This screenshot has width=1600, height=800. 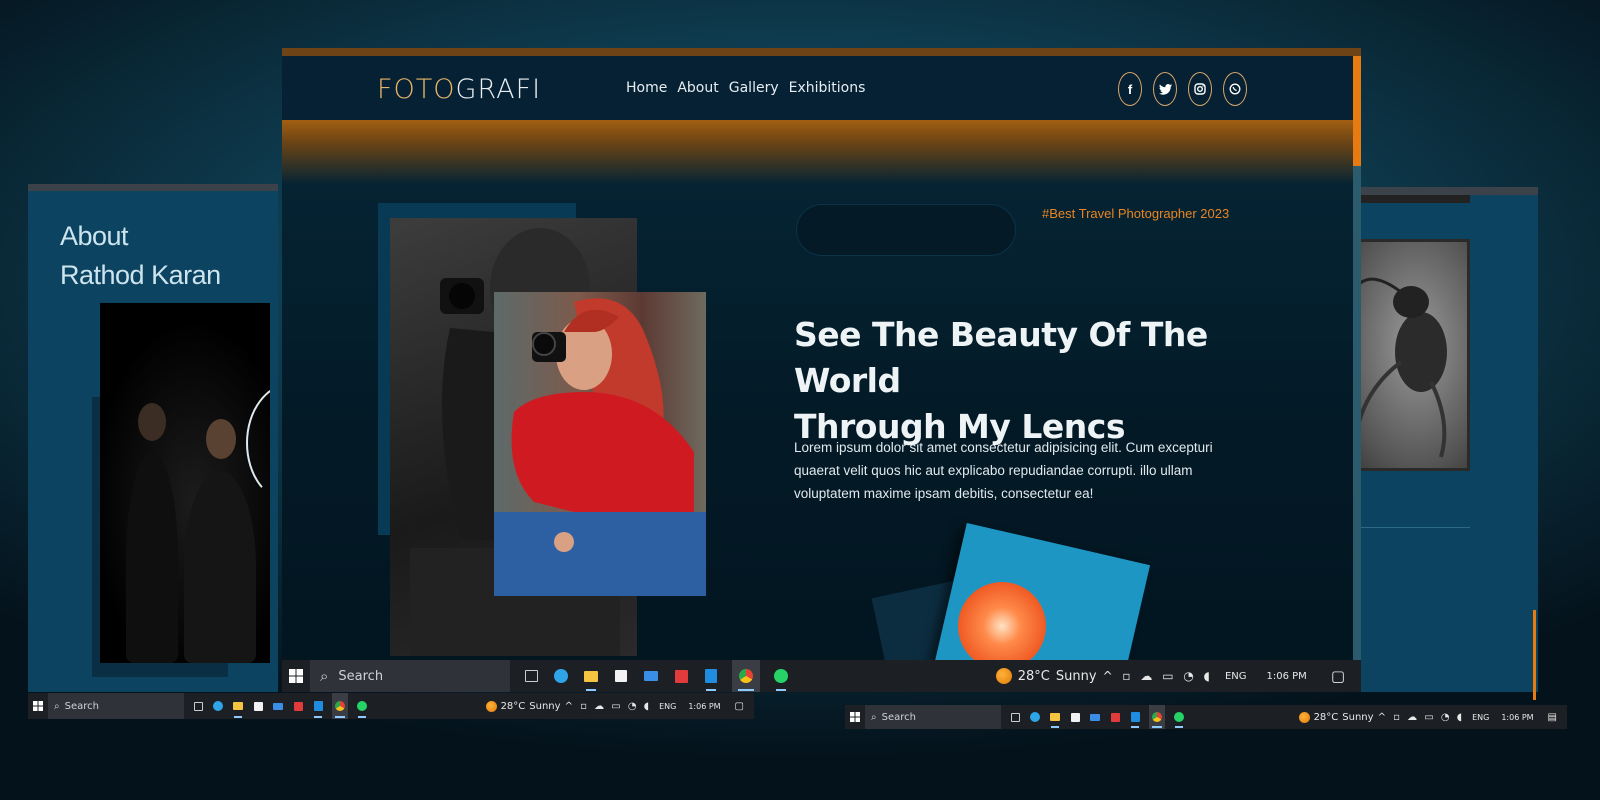 I want to click on site-logo: FOTOGRAFI, so click(x=459, y=89).